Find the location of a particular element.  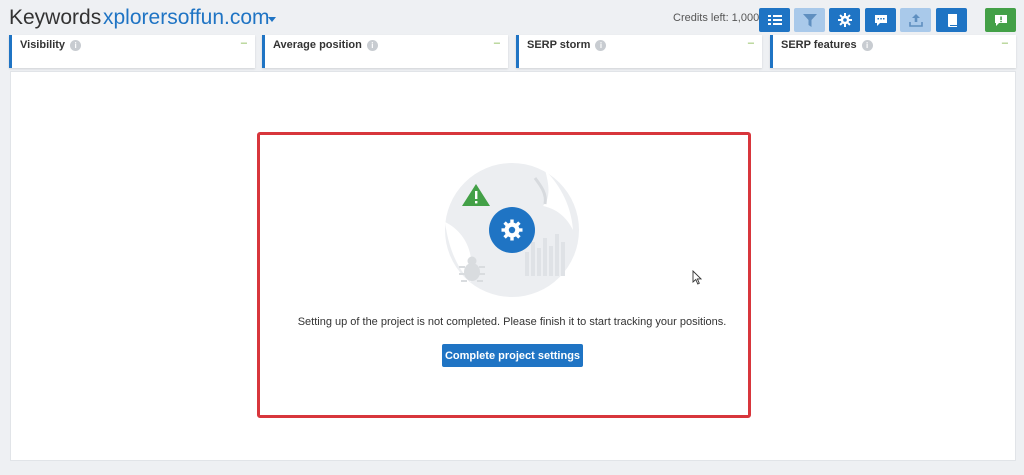

project-domain-selector: xplorersoffun.com is located at coordinates (186, 18).